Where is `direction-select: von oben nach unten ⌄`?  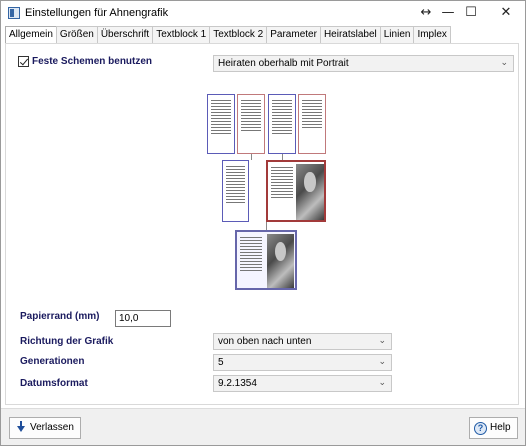
direction-select: von oben nach unten ⌄ is located at coordinates (302, 341).